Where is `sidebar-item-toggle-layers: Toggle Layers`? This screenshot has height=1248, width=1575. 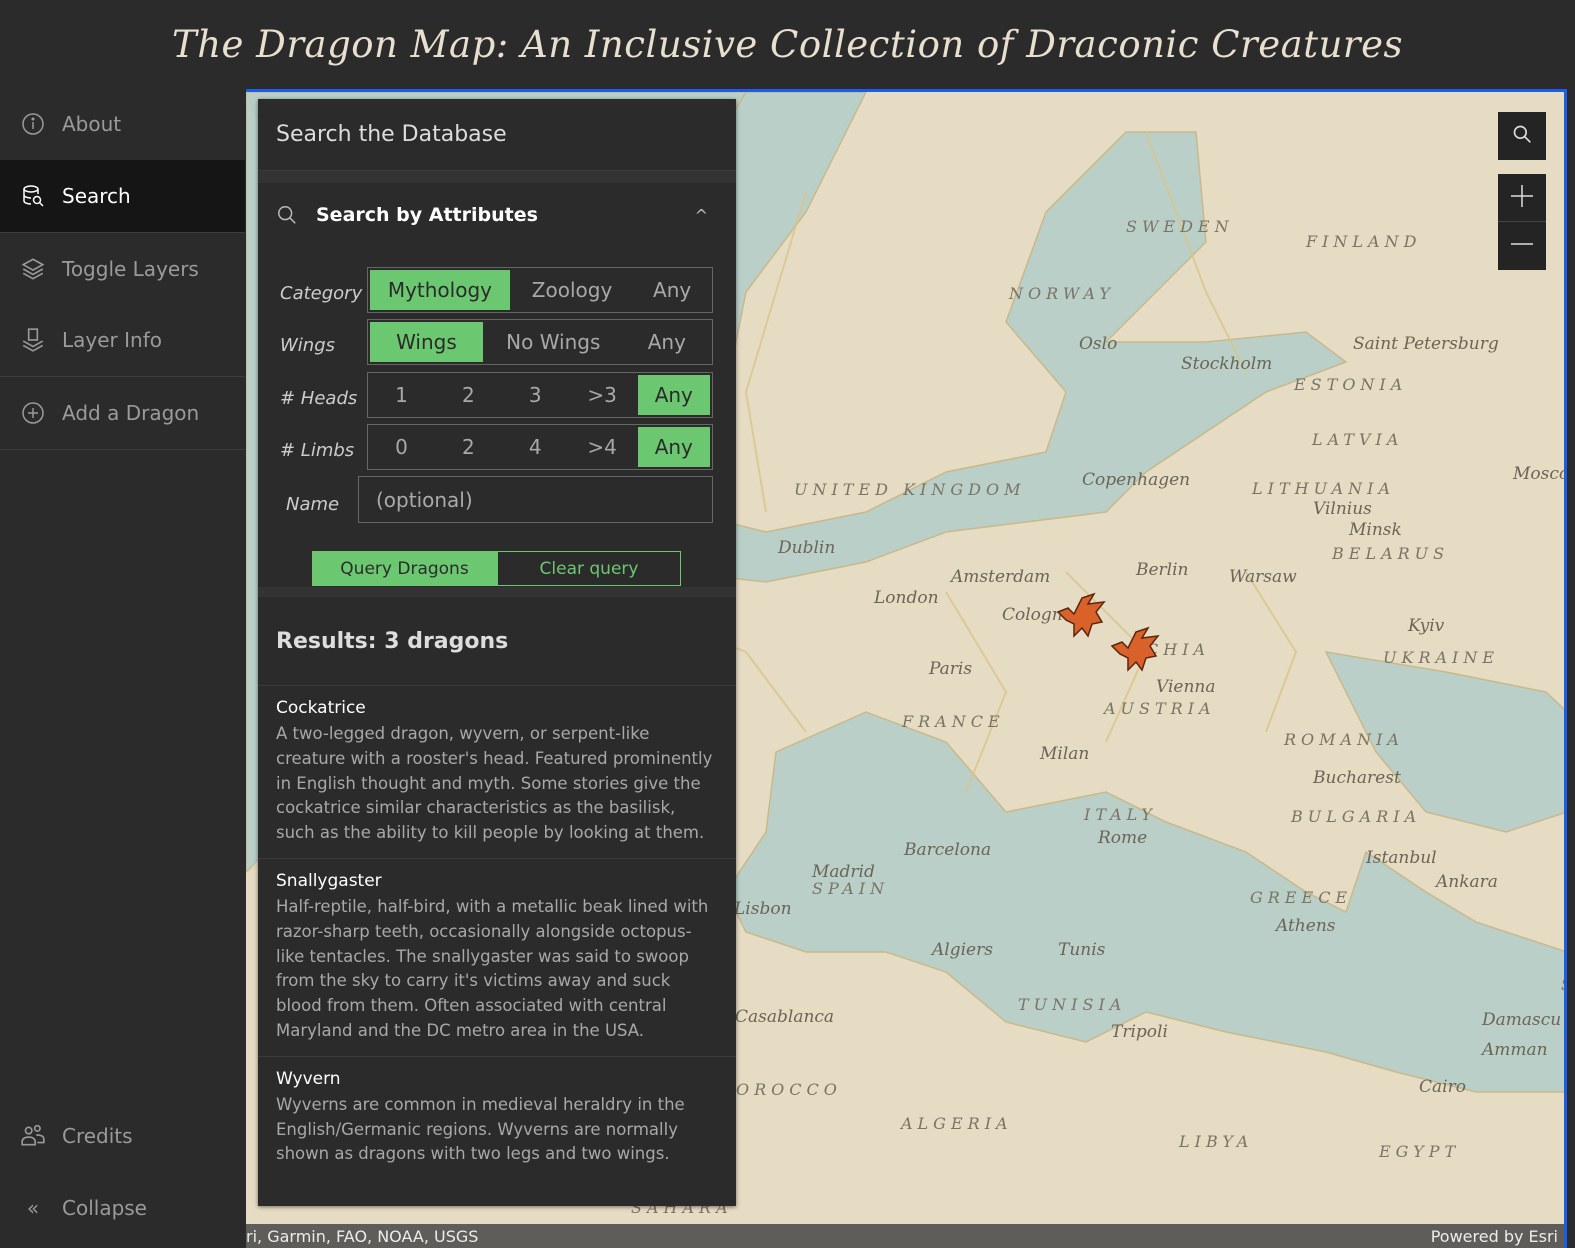 sidebar-item-toggle-layers: Toggle Layers is located at coordinates (122, 269).